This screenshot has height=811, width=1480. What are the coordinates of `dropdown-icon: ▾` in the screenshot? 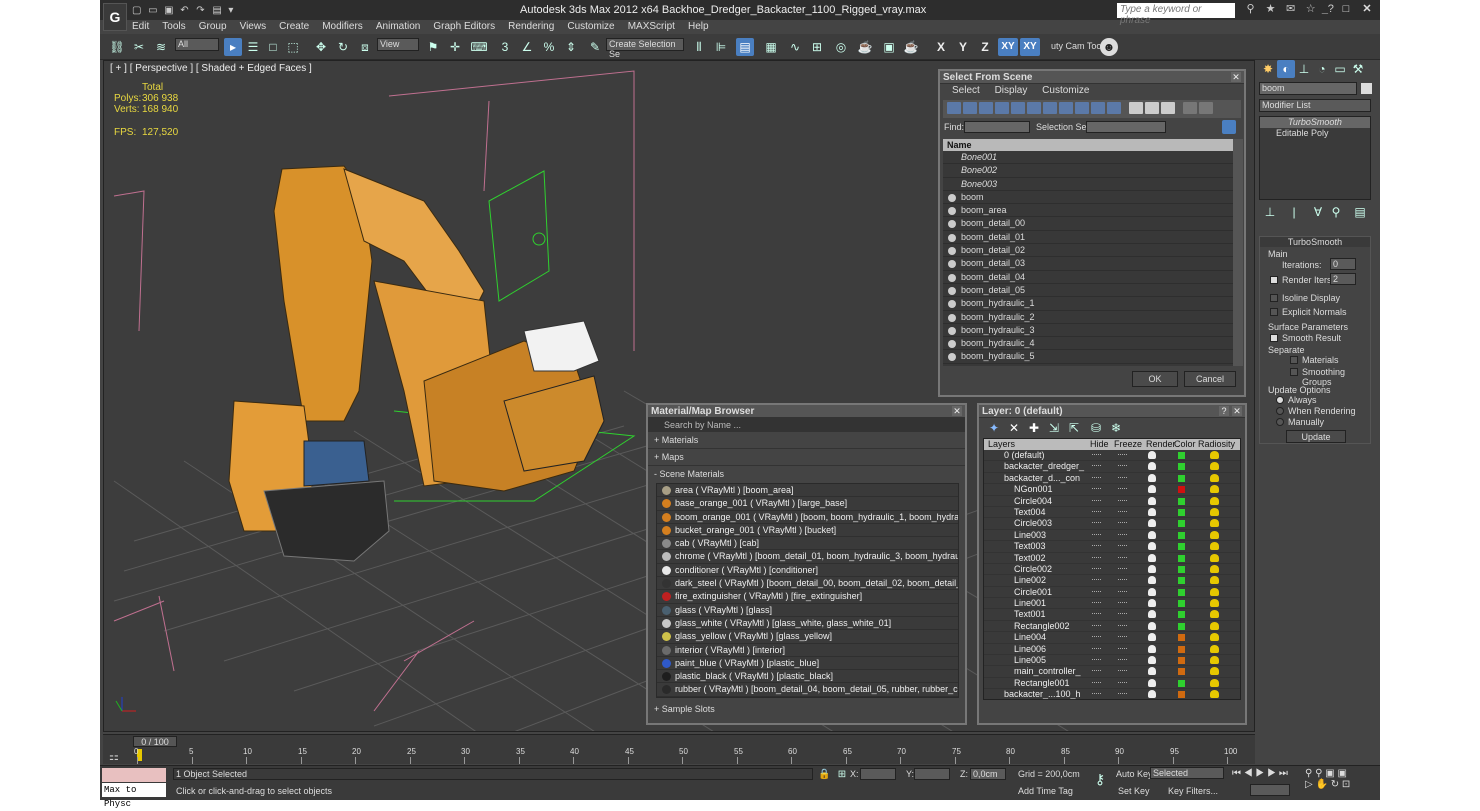 It's located at (234, 10).